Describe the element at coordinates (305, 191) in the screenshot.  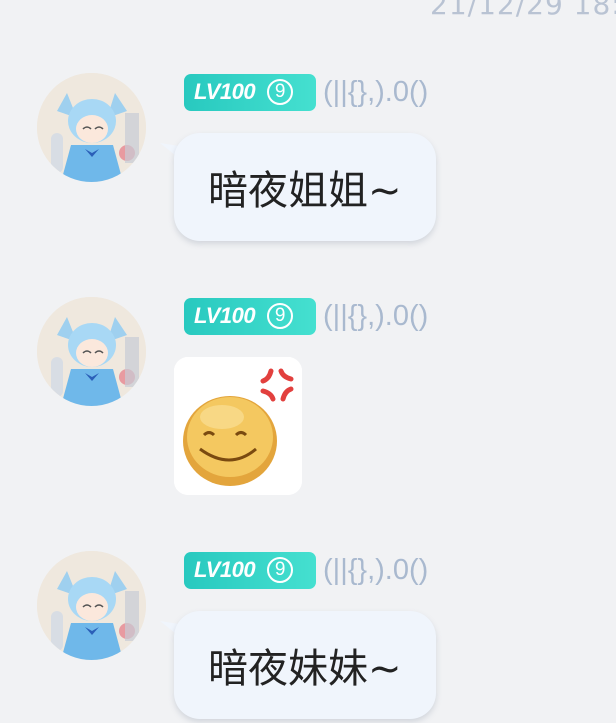
I see `message-text: 暗夜姐姐~` at that location.